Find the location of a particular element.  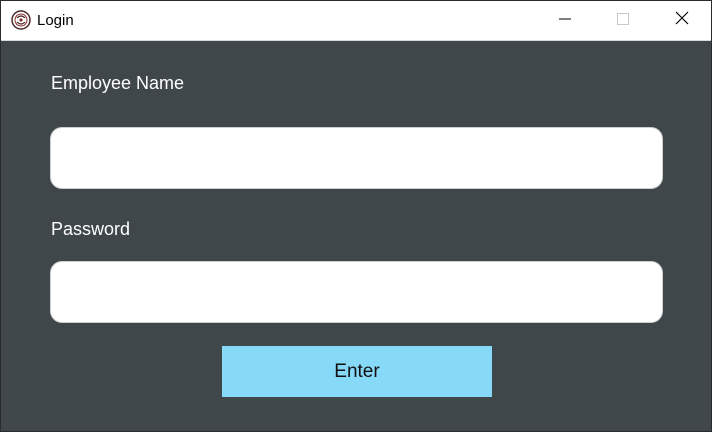

close-icon is located at coordinates (682, 20).